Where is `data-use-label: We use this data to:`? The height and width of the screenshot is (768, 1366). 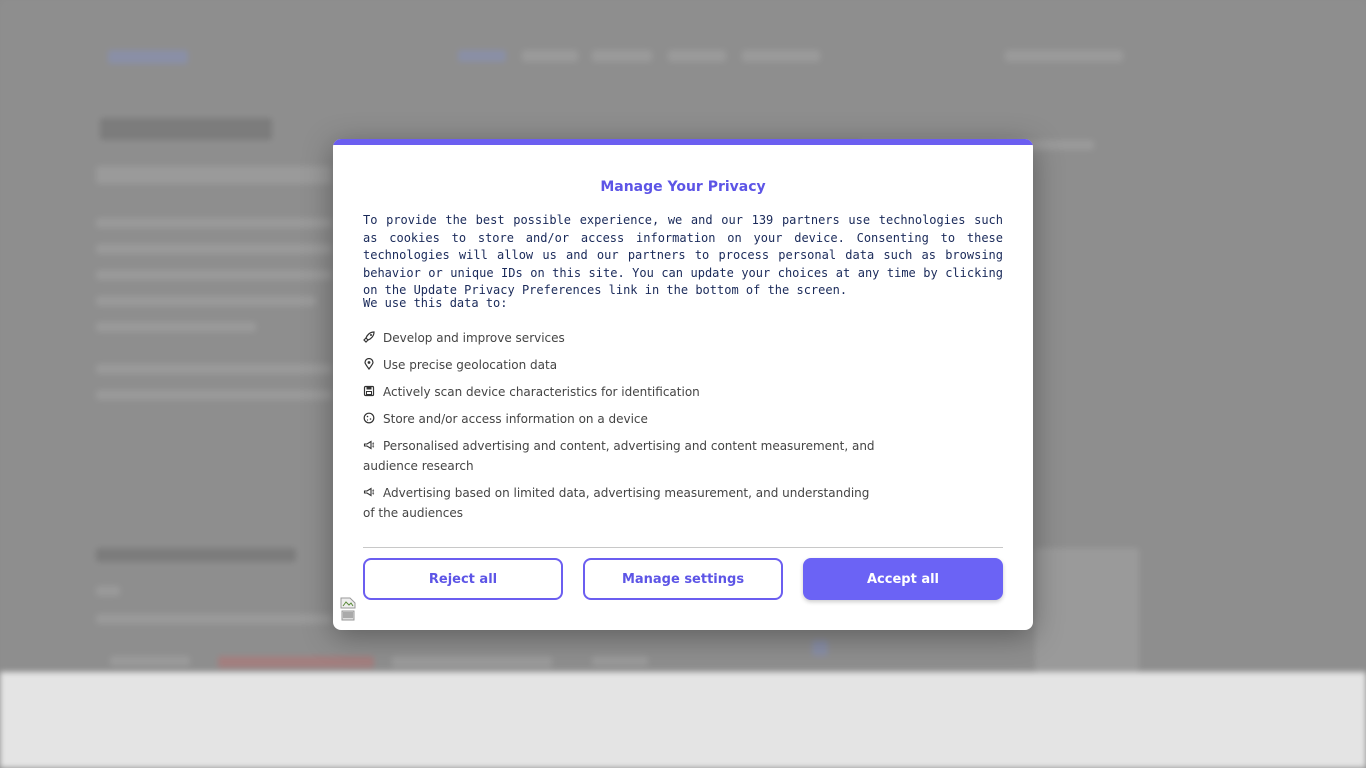
data-use-label: We use this data to: is located at coordinates (435, 303).